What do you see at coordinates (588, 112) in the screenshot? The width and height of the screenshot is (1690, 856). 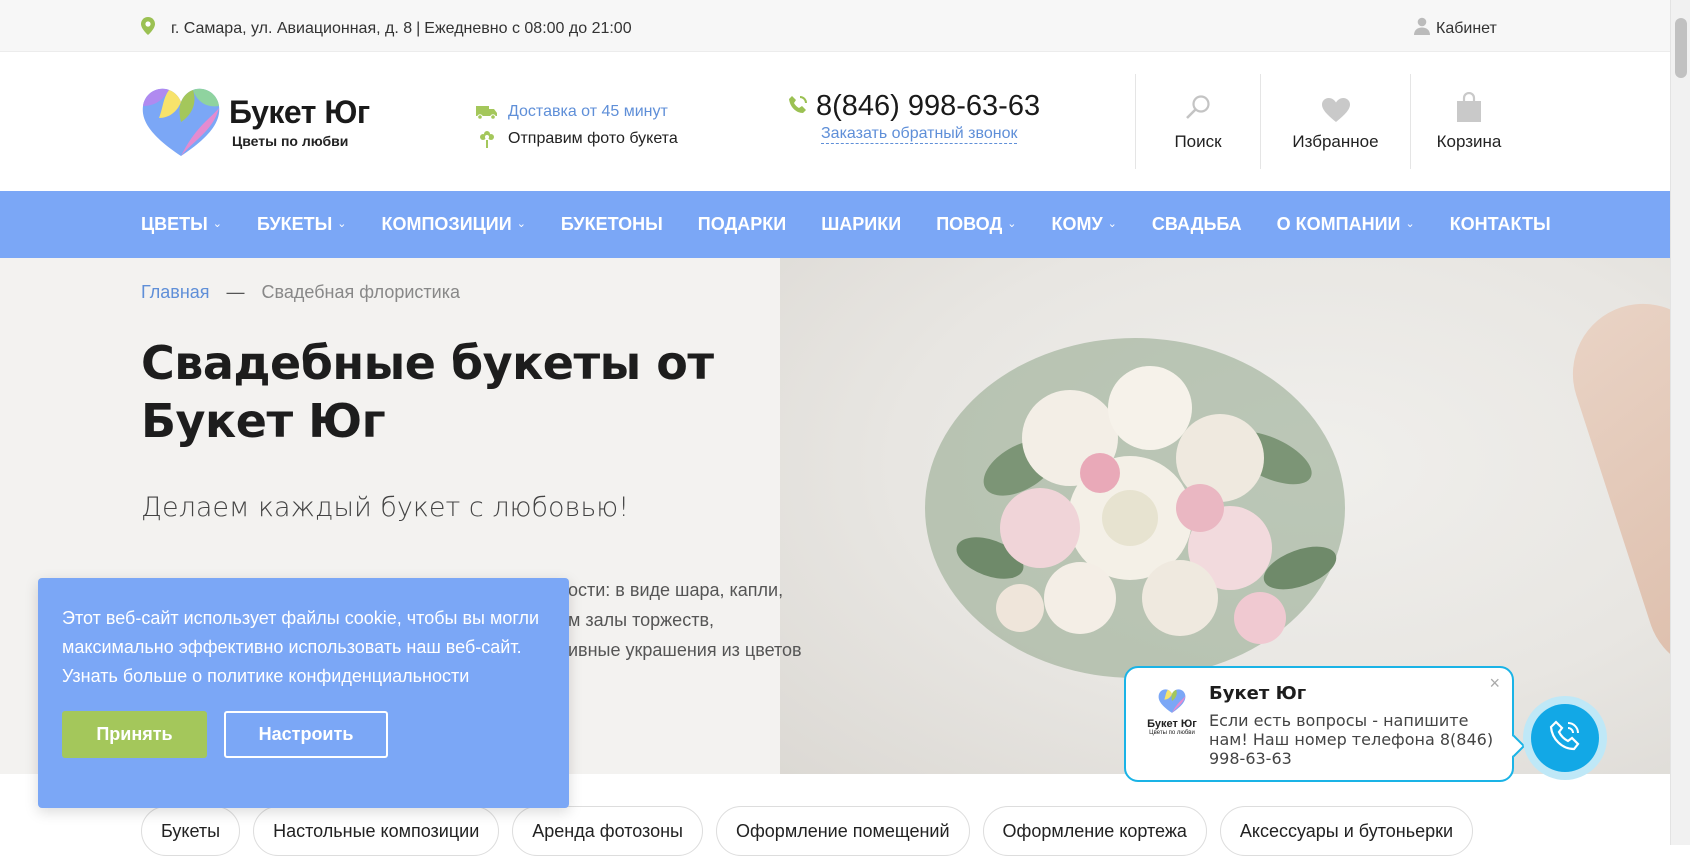 I see `delivery-link: Доставка от 45 минут` at bounding box center [588, 112].